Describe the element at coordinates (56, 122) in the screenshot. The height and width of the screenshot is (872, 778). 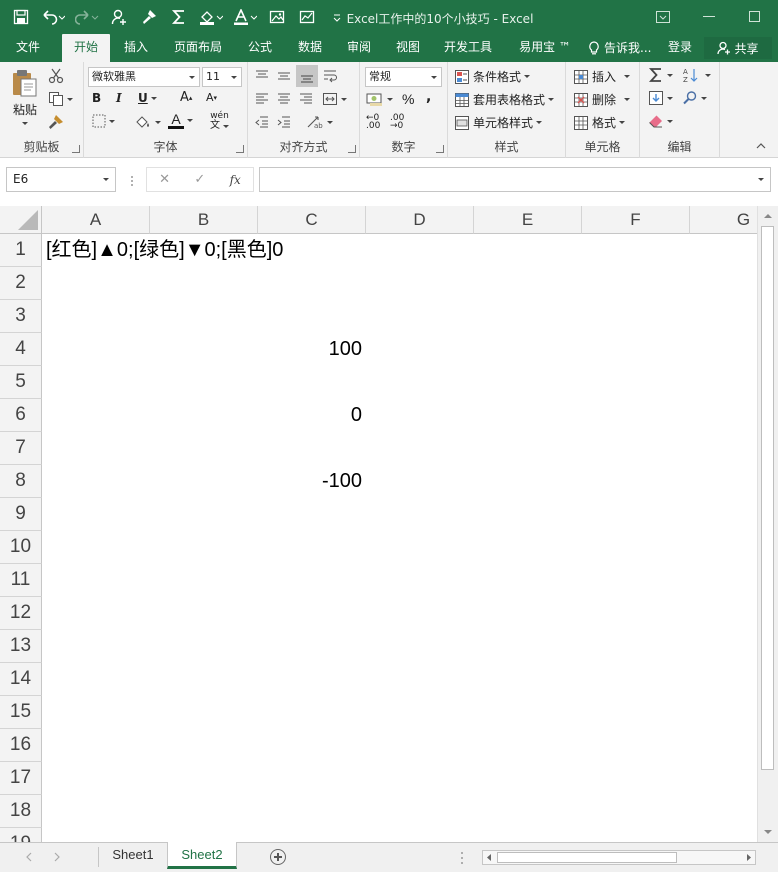
I see `format-painter-button` at that location.